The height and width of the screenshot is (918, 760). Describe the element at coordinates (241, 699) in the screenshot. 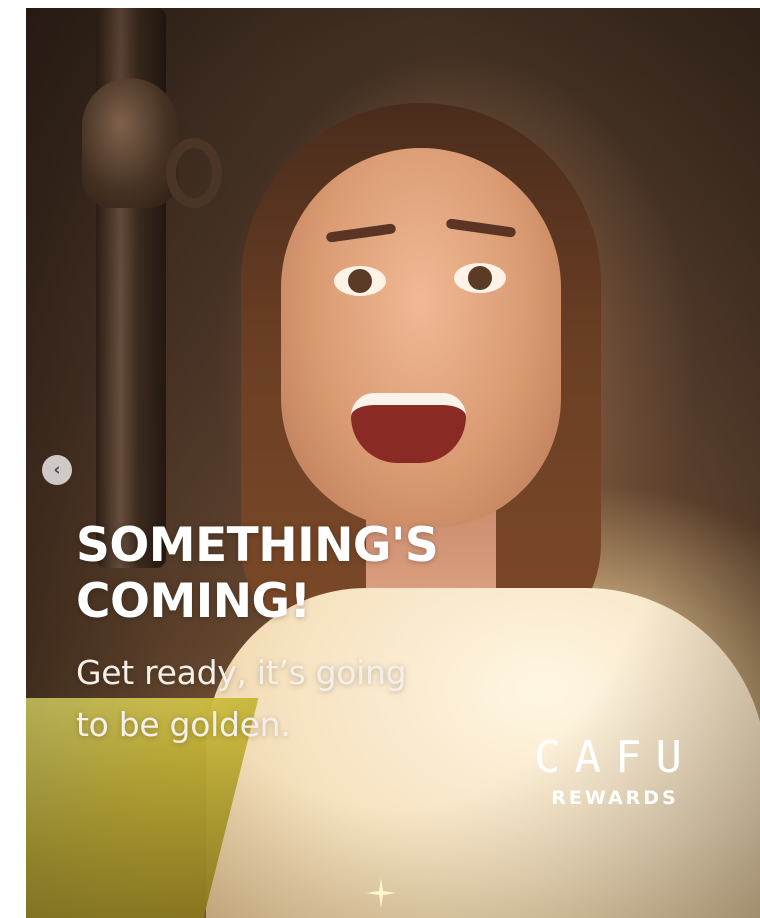

I see `subheadline: Get ready, it’s going to be golden.` at that location.